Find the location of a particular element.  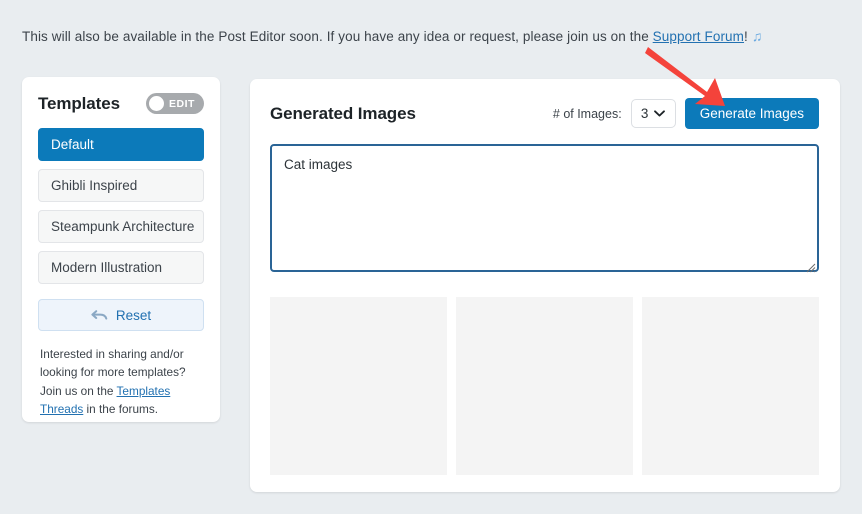

edit-toggle-label: EDIT is located at coordinates (182, 103).